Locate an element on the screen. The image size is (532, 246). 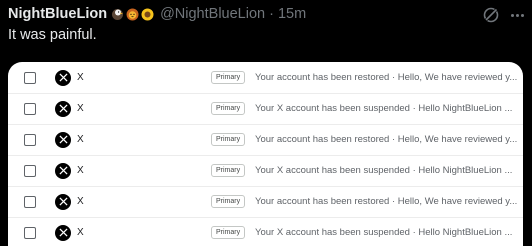
author-handle: @NightBlueLion is located at coordinates (212, 14).